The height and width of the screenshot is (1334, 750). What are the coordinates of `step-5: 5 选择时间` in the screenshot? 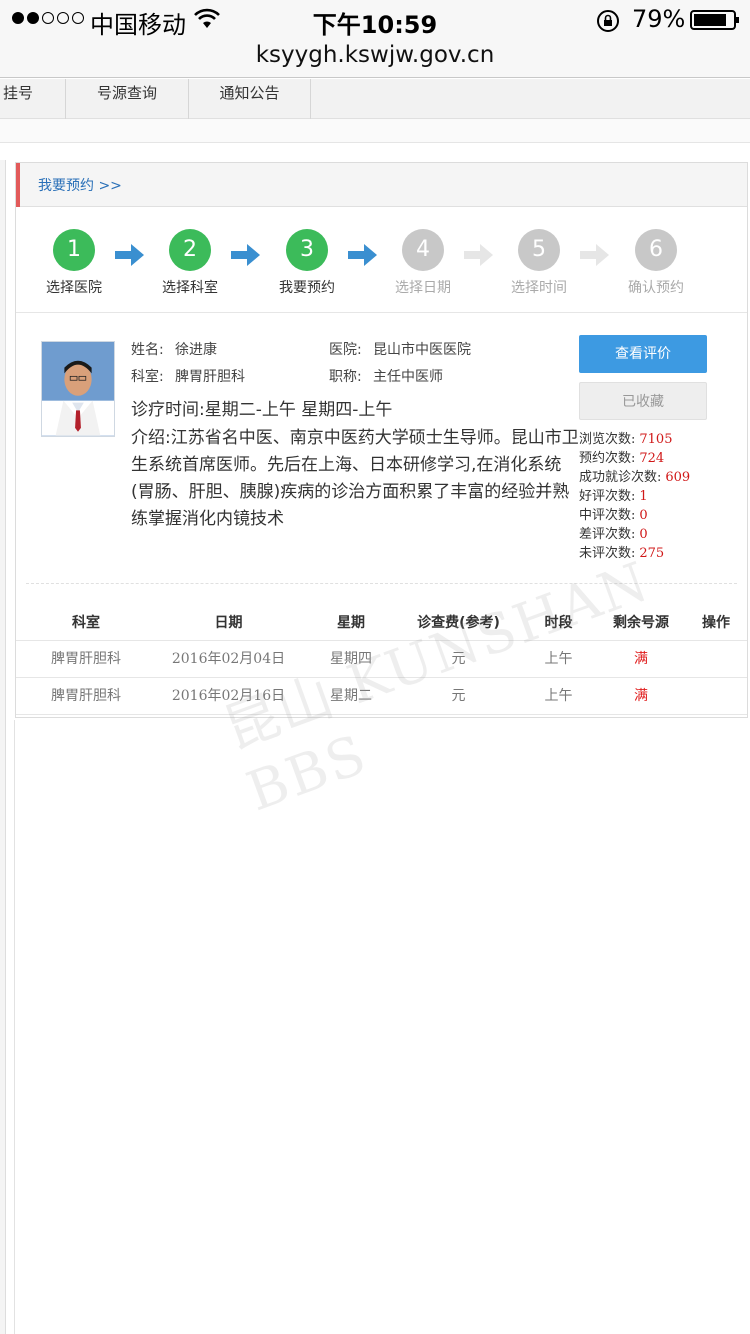 It's located at (539, 263).